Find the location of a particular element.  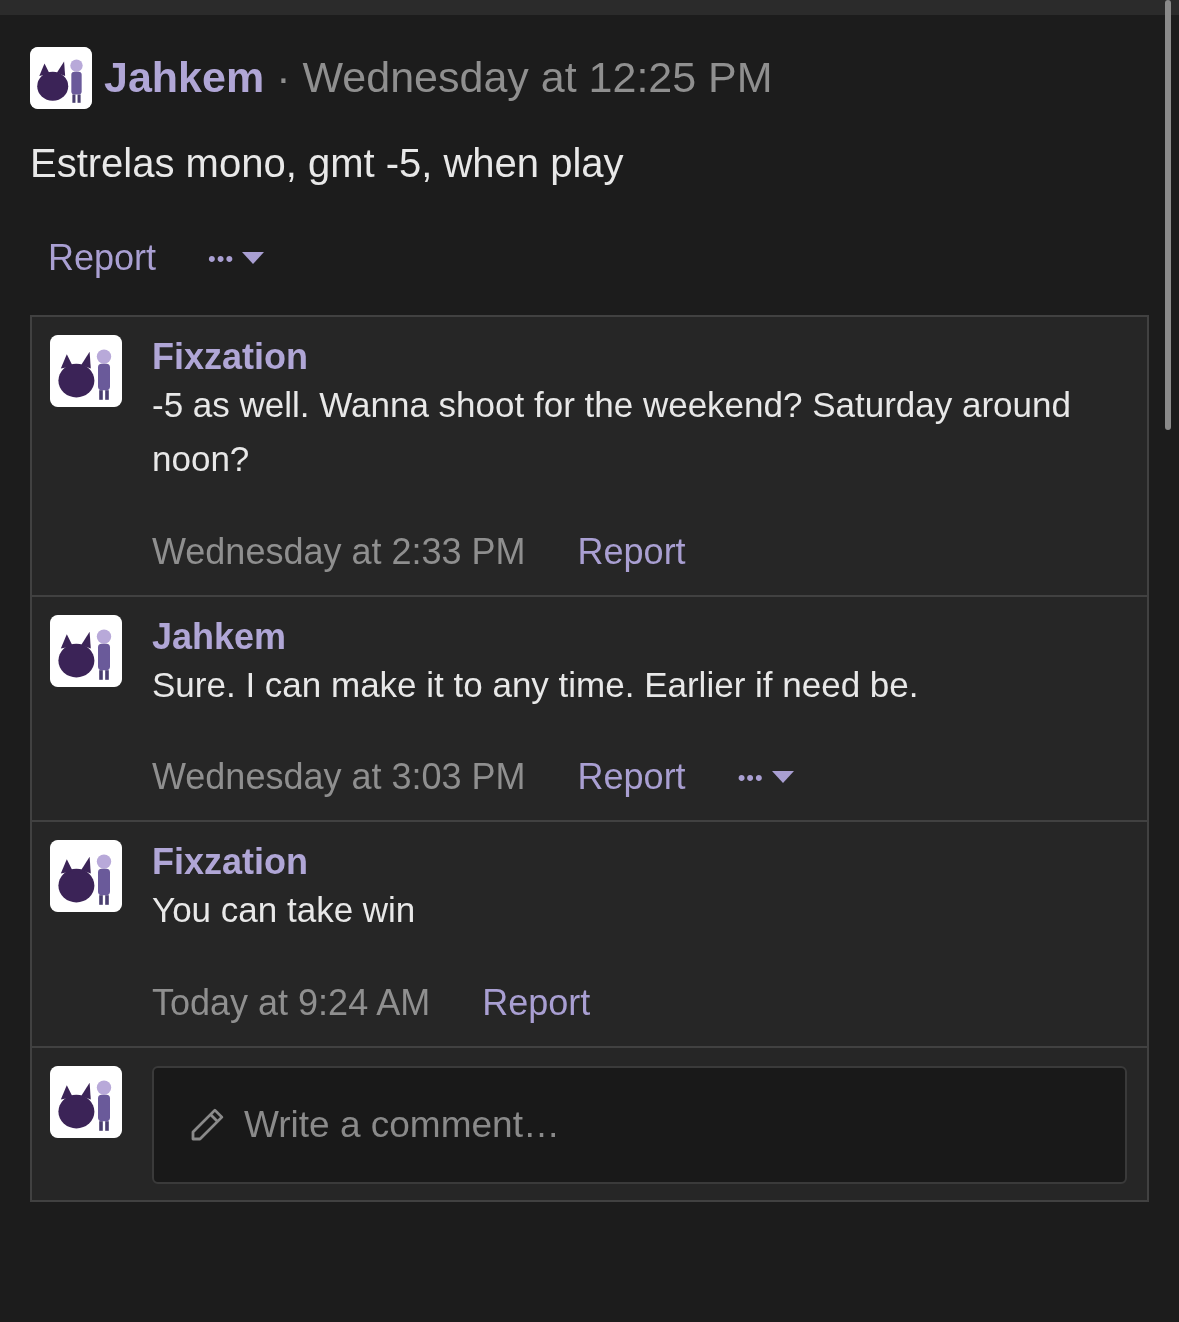

post-time: Wednesday at 12:25 PM is located at coordinates (537, 78).